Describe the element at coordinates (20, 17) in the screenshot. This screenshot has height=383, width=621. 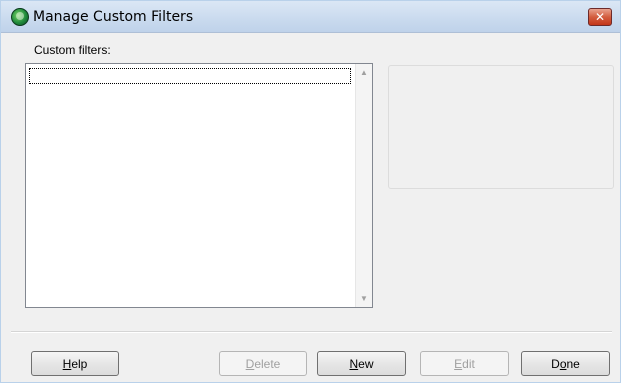
I see `app-globe-icon` at that location.